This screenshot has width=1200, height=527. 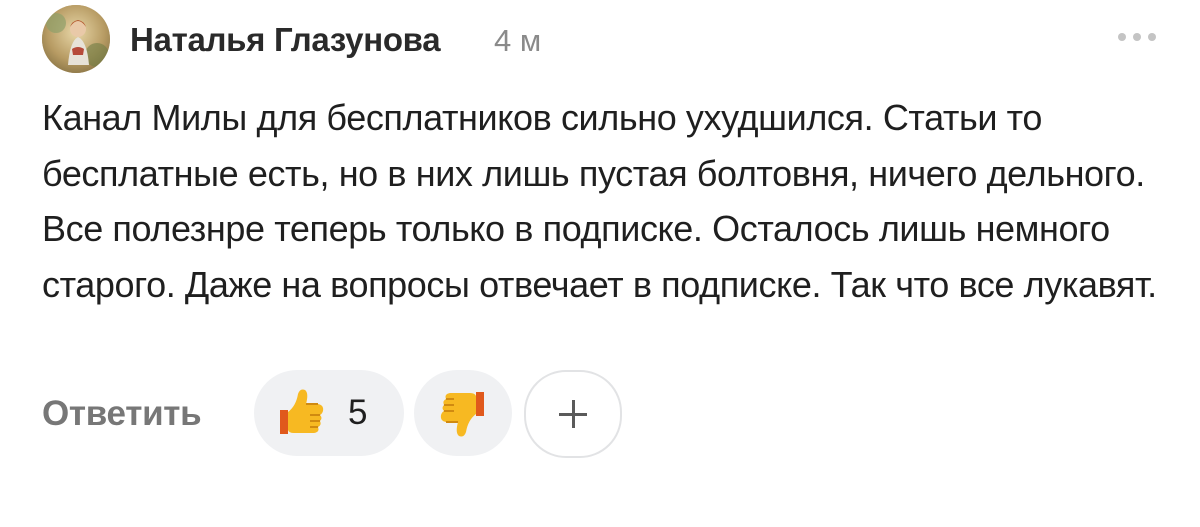 I want to click on ellipsis-icon, so click(x=1137, y=37).